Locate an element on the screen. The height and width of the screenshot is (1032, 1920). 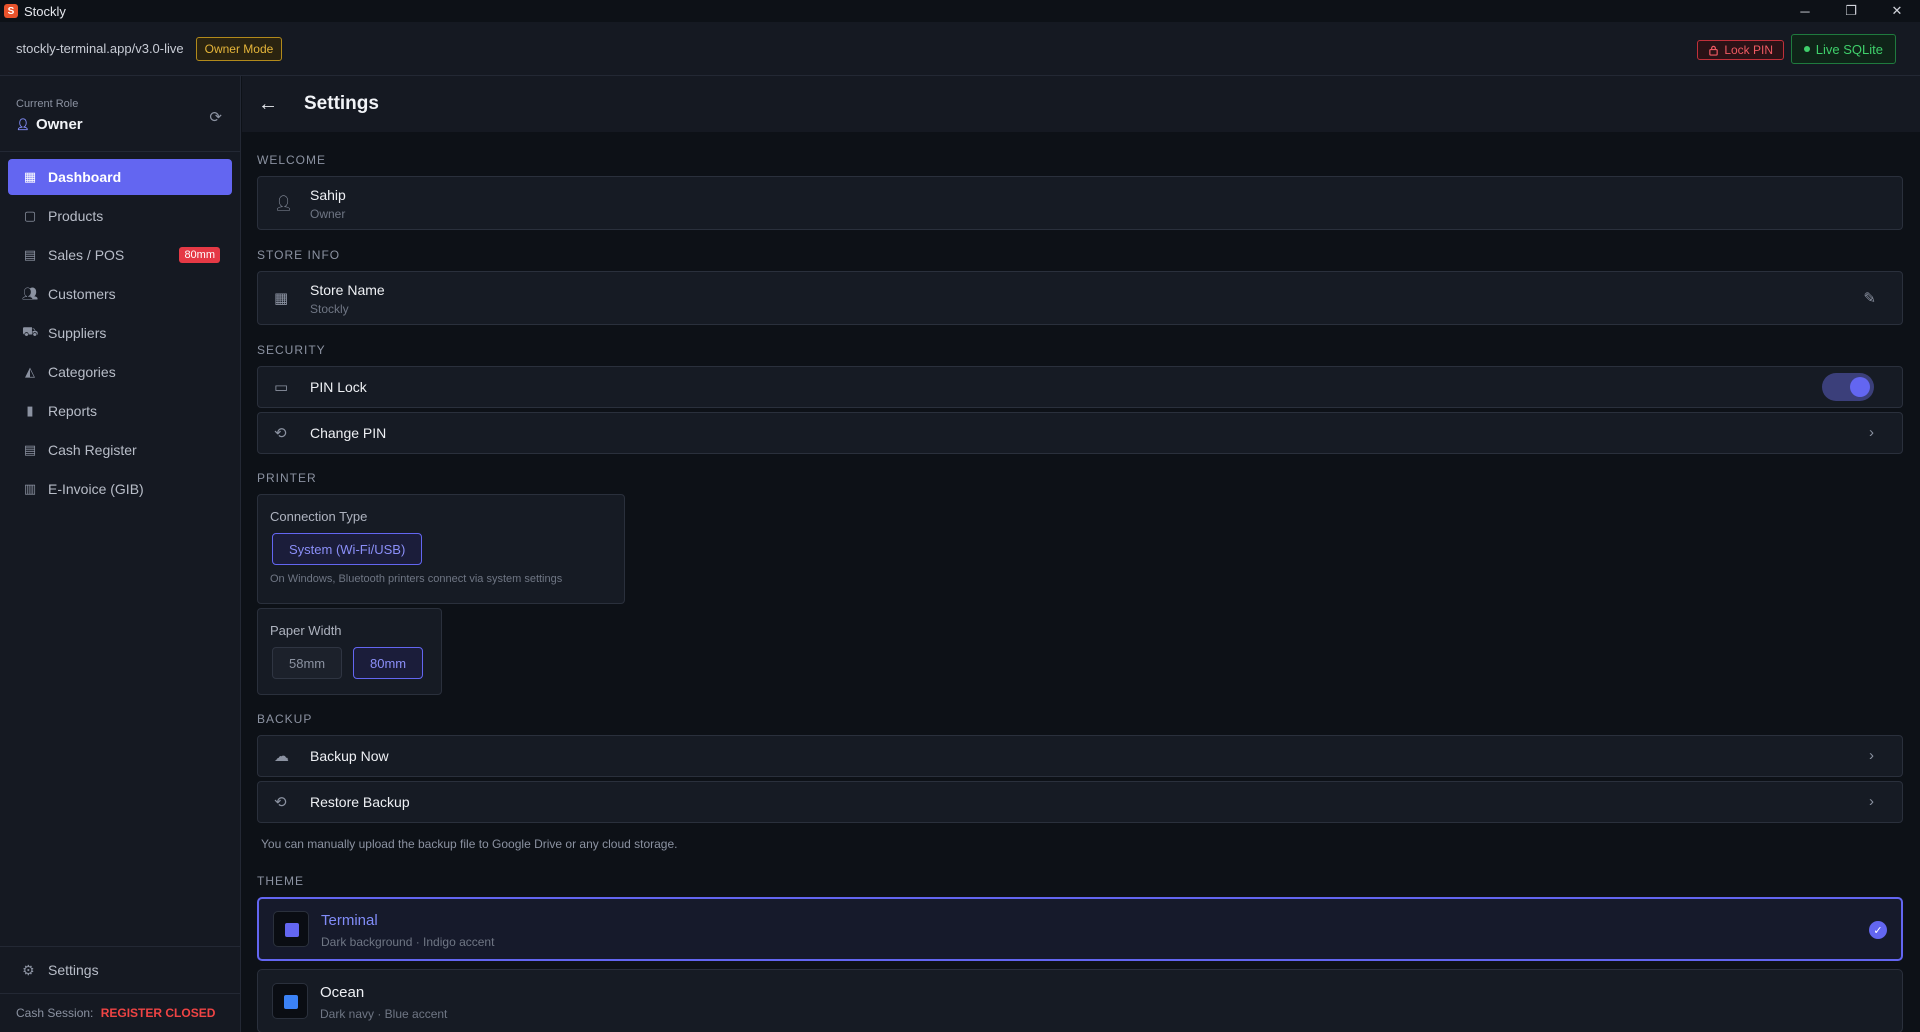
live-status-label: Live SQLite is located at coordinates (1849, 49).